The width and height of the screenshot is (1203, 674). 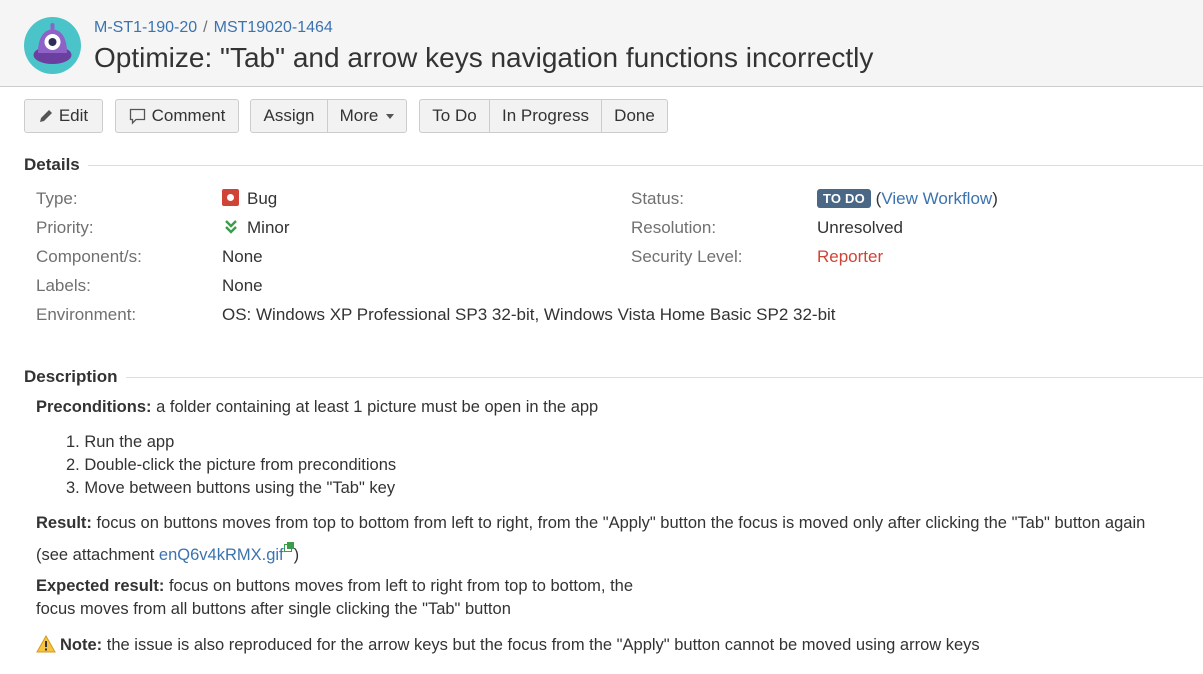 I want to click on preconditions-label: Preconditions:, so click(x=94, y=407).